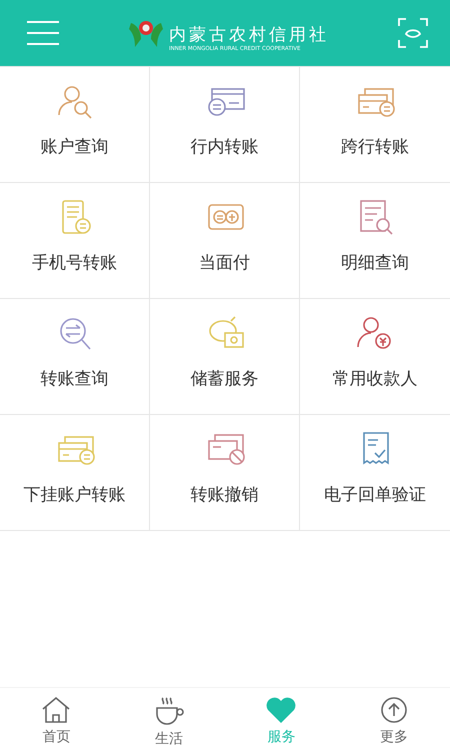 Image resolution: width=450 pixels, height=750 pixels. I want to click on service-tile: 账户查询, so click(75, 125).